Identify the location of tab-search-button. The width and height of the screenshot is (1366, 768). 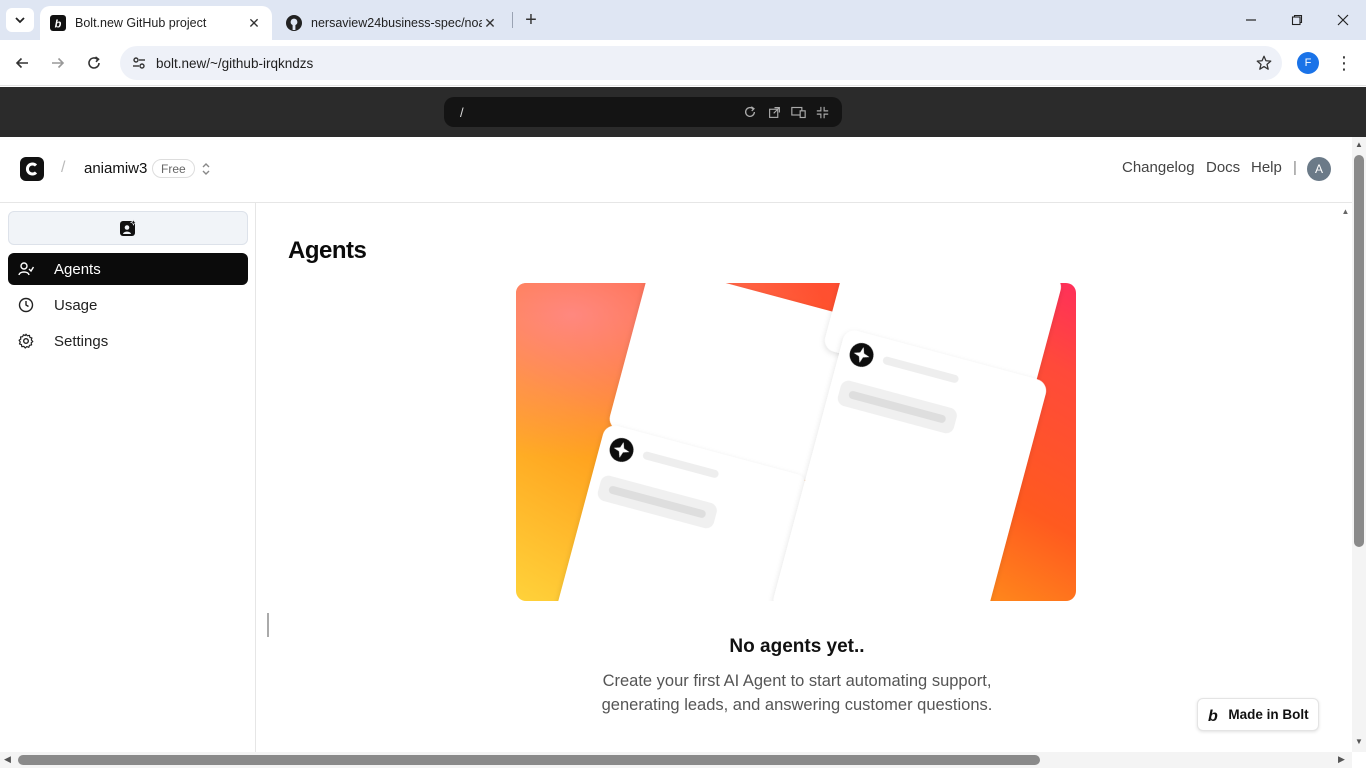
(20, 20).